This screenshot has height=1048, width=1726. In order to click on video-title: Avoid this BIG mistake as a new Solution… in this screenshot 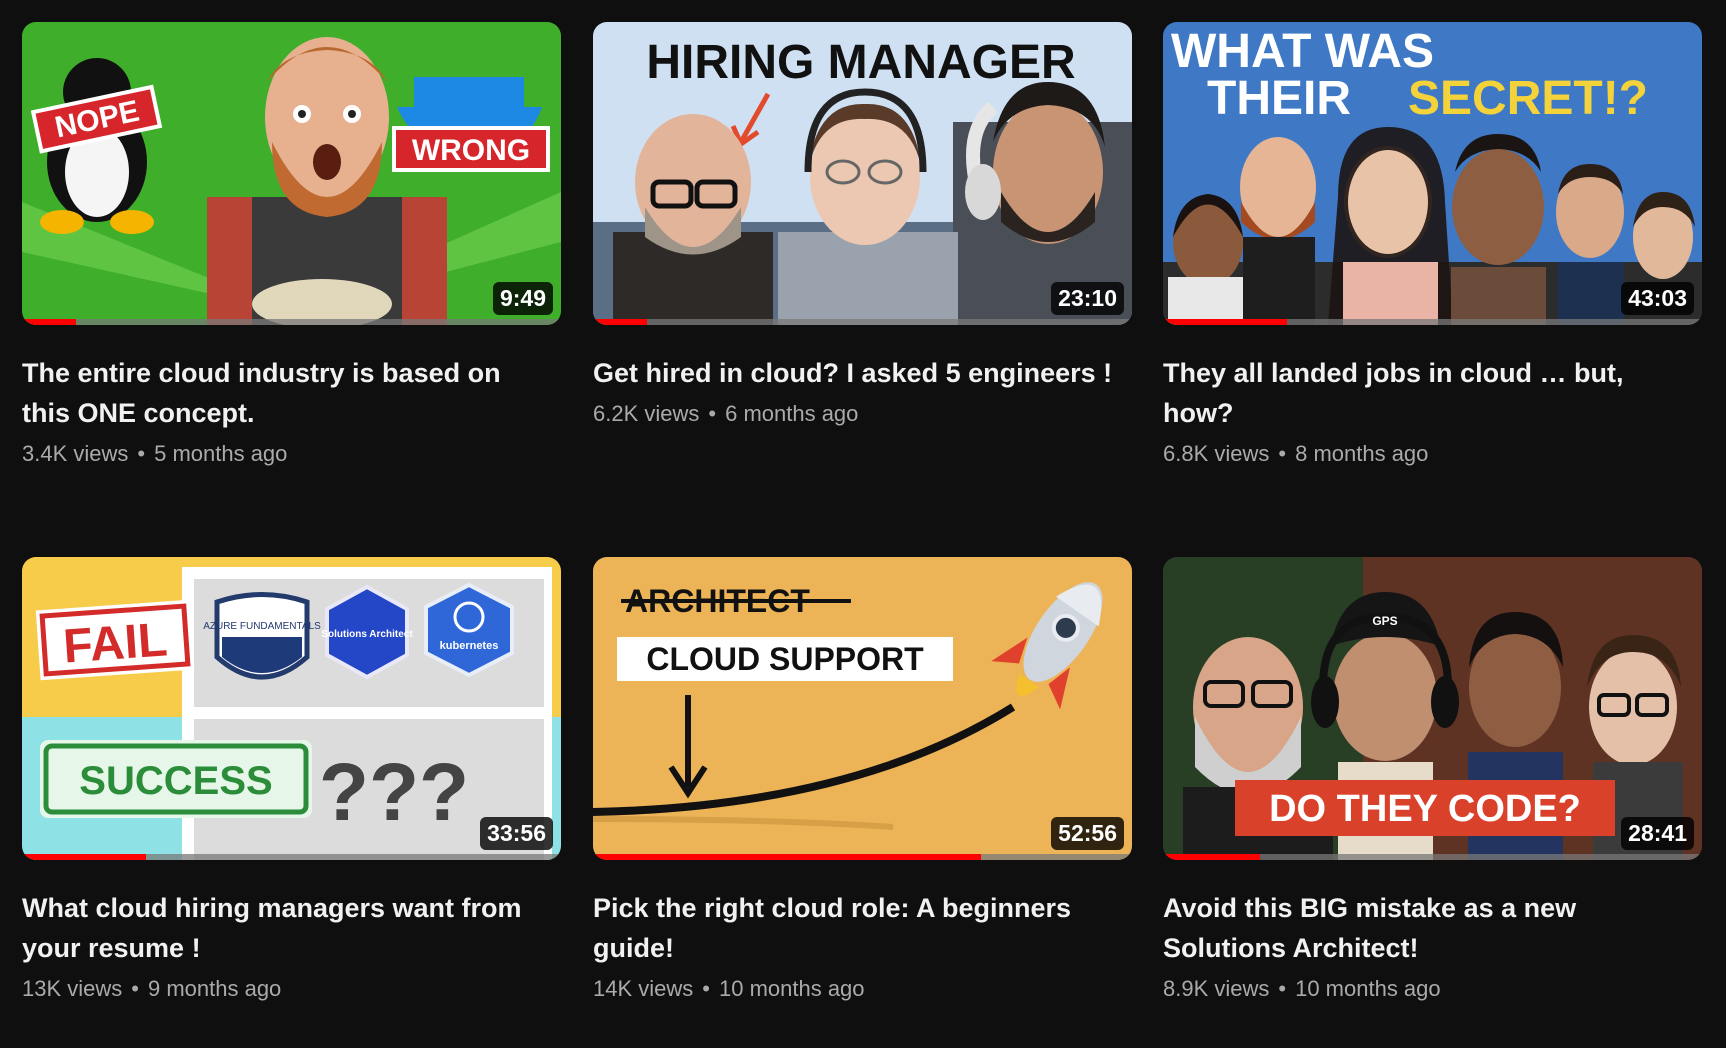, I will do `click(1423, 928)`.